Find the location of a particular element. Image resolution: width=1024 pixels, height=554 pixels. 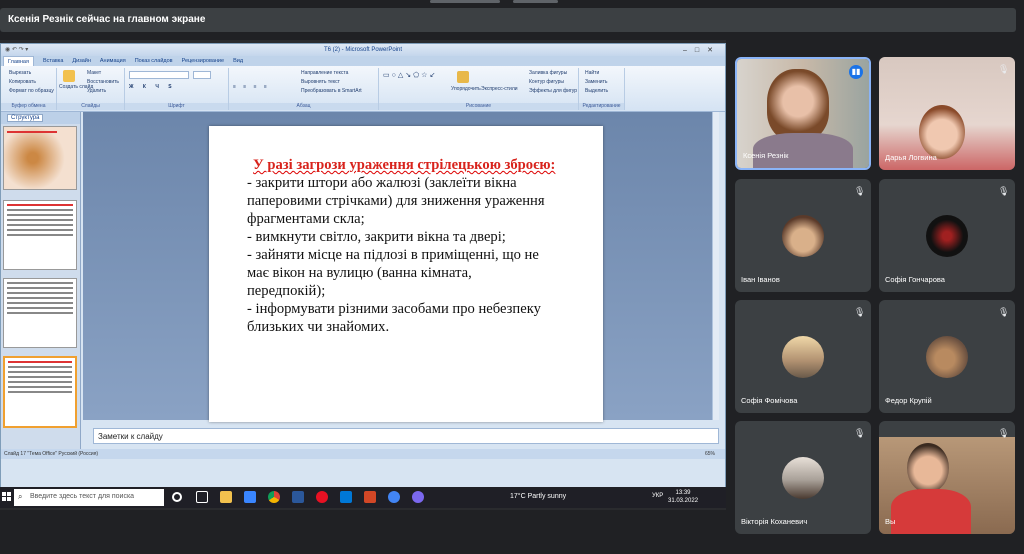

arrange-icon is located at coordinates (463, 77).